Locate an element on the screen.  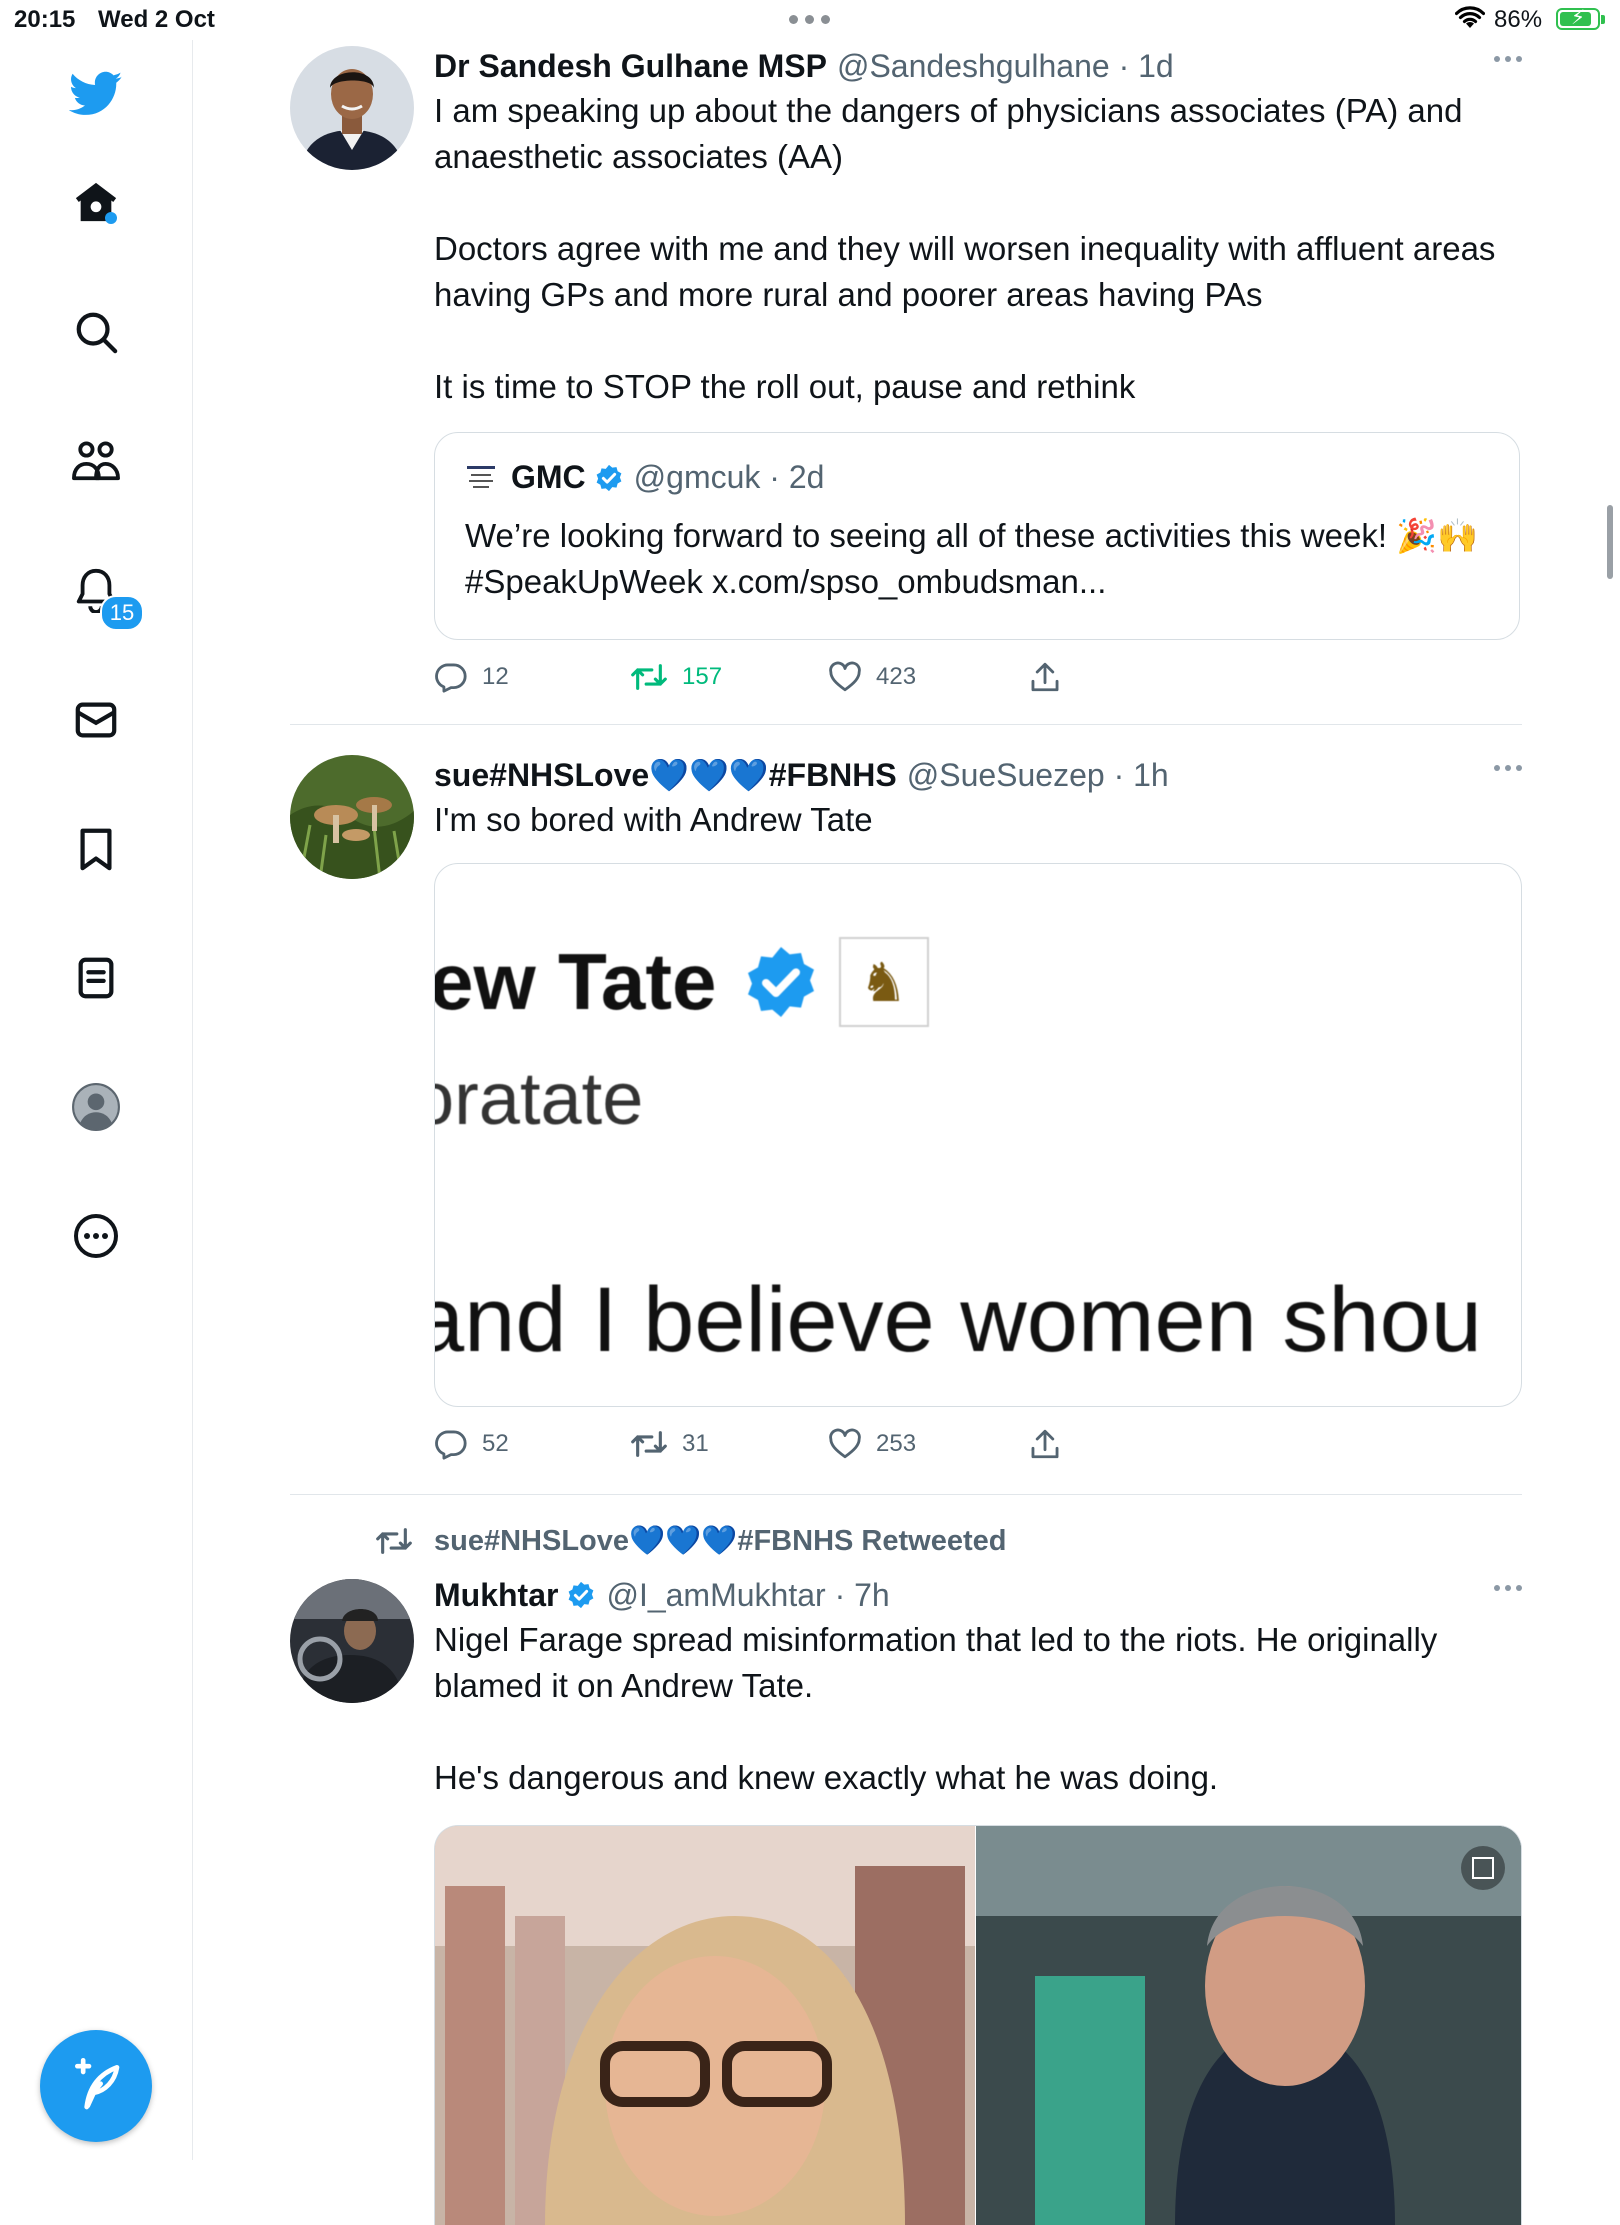
media-text-line: ew Tate is located at coordinates (575, 981).